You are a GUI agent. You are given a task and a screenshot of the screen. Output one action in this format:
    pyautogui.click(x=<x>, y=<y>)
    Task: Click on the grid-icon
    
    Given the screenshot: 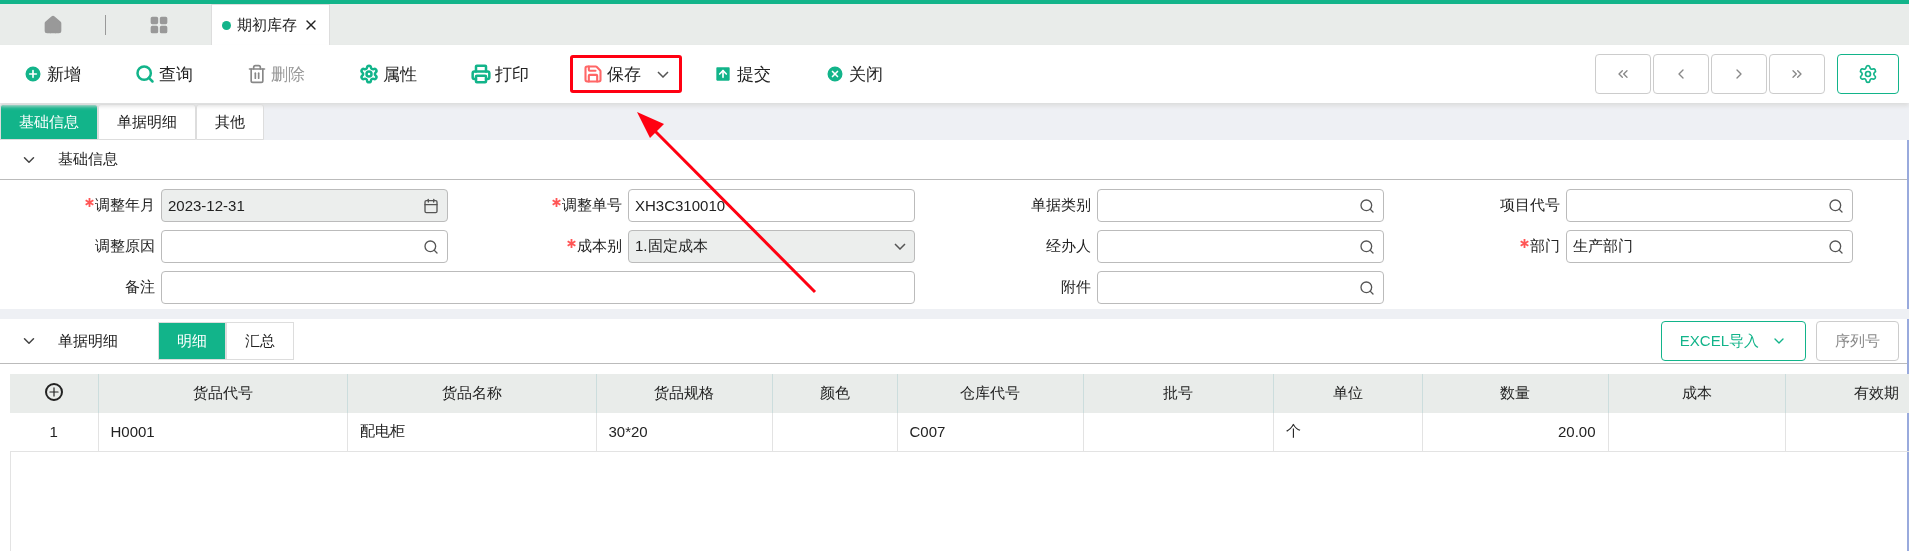 What is the action you would take?
    pyautogui.click(x=158, y=24)
    